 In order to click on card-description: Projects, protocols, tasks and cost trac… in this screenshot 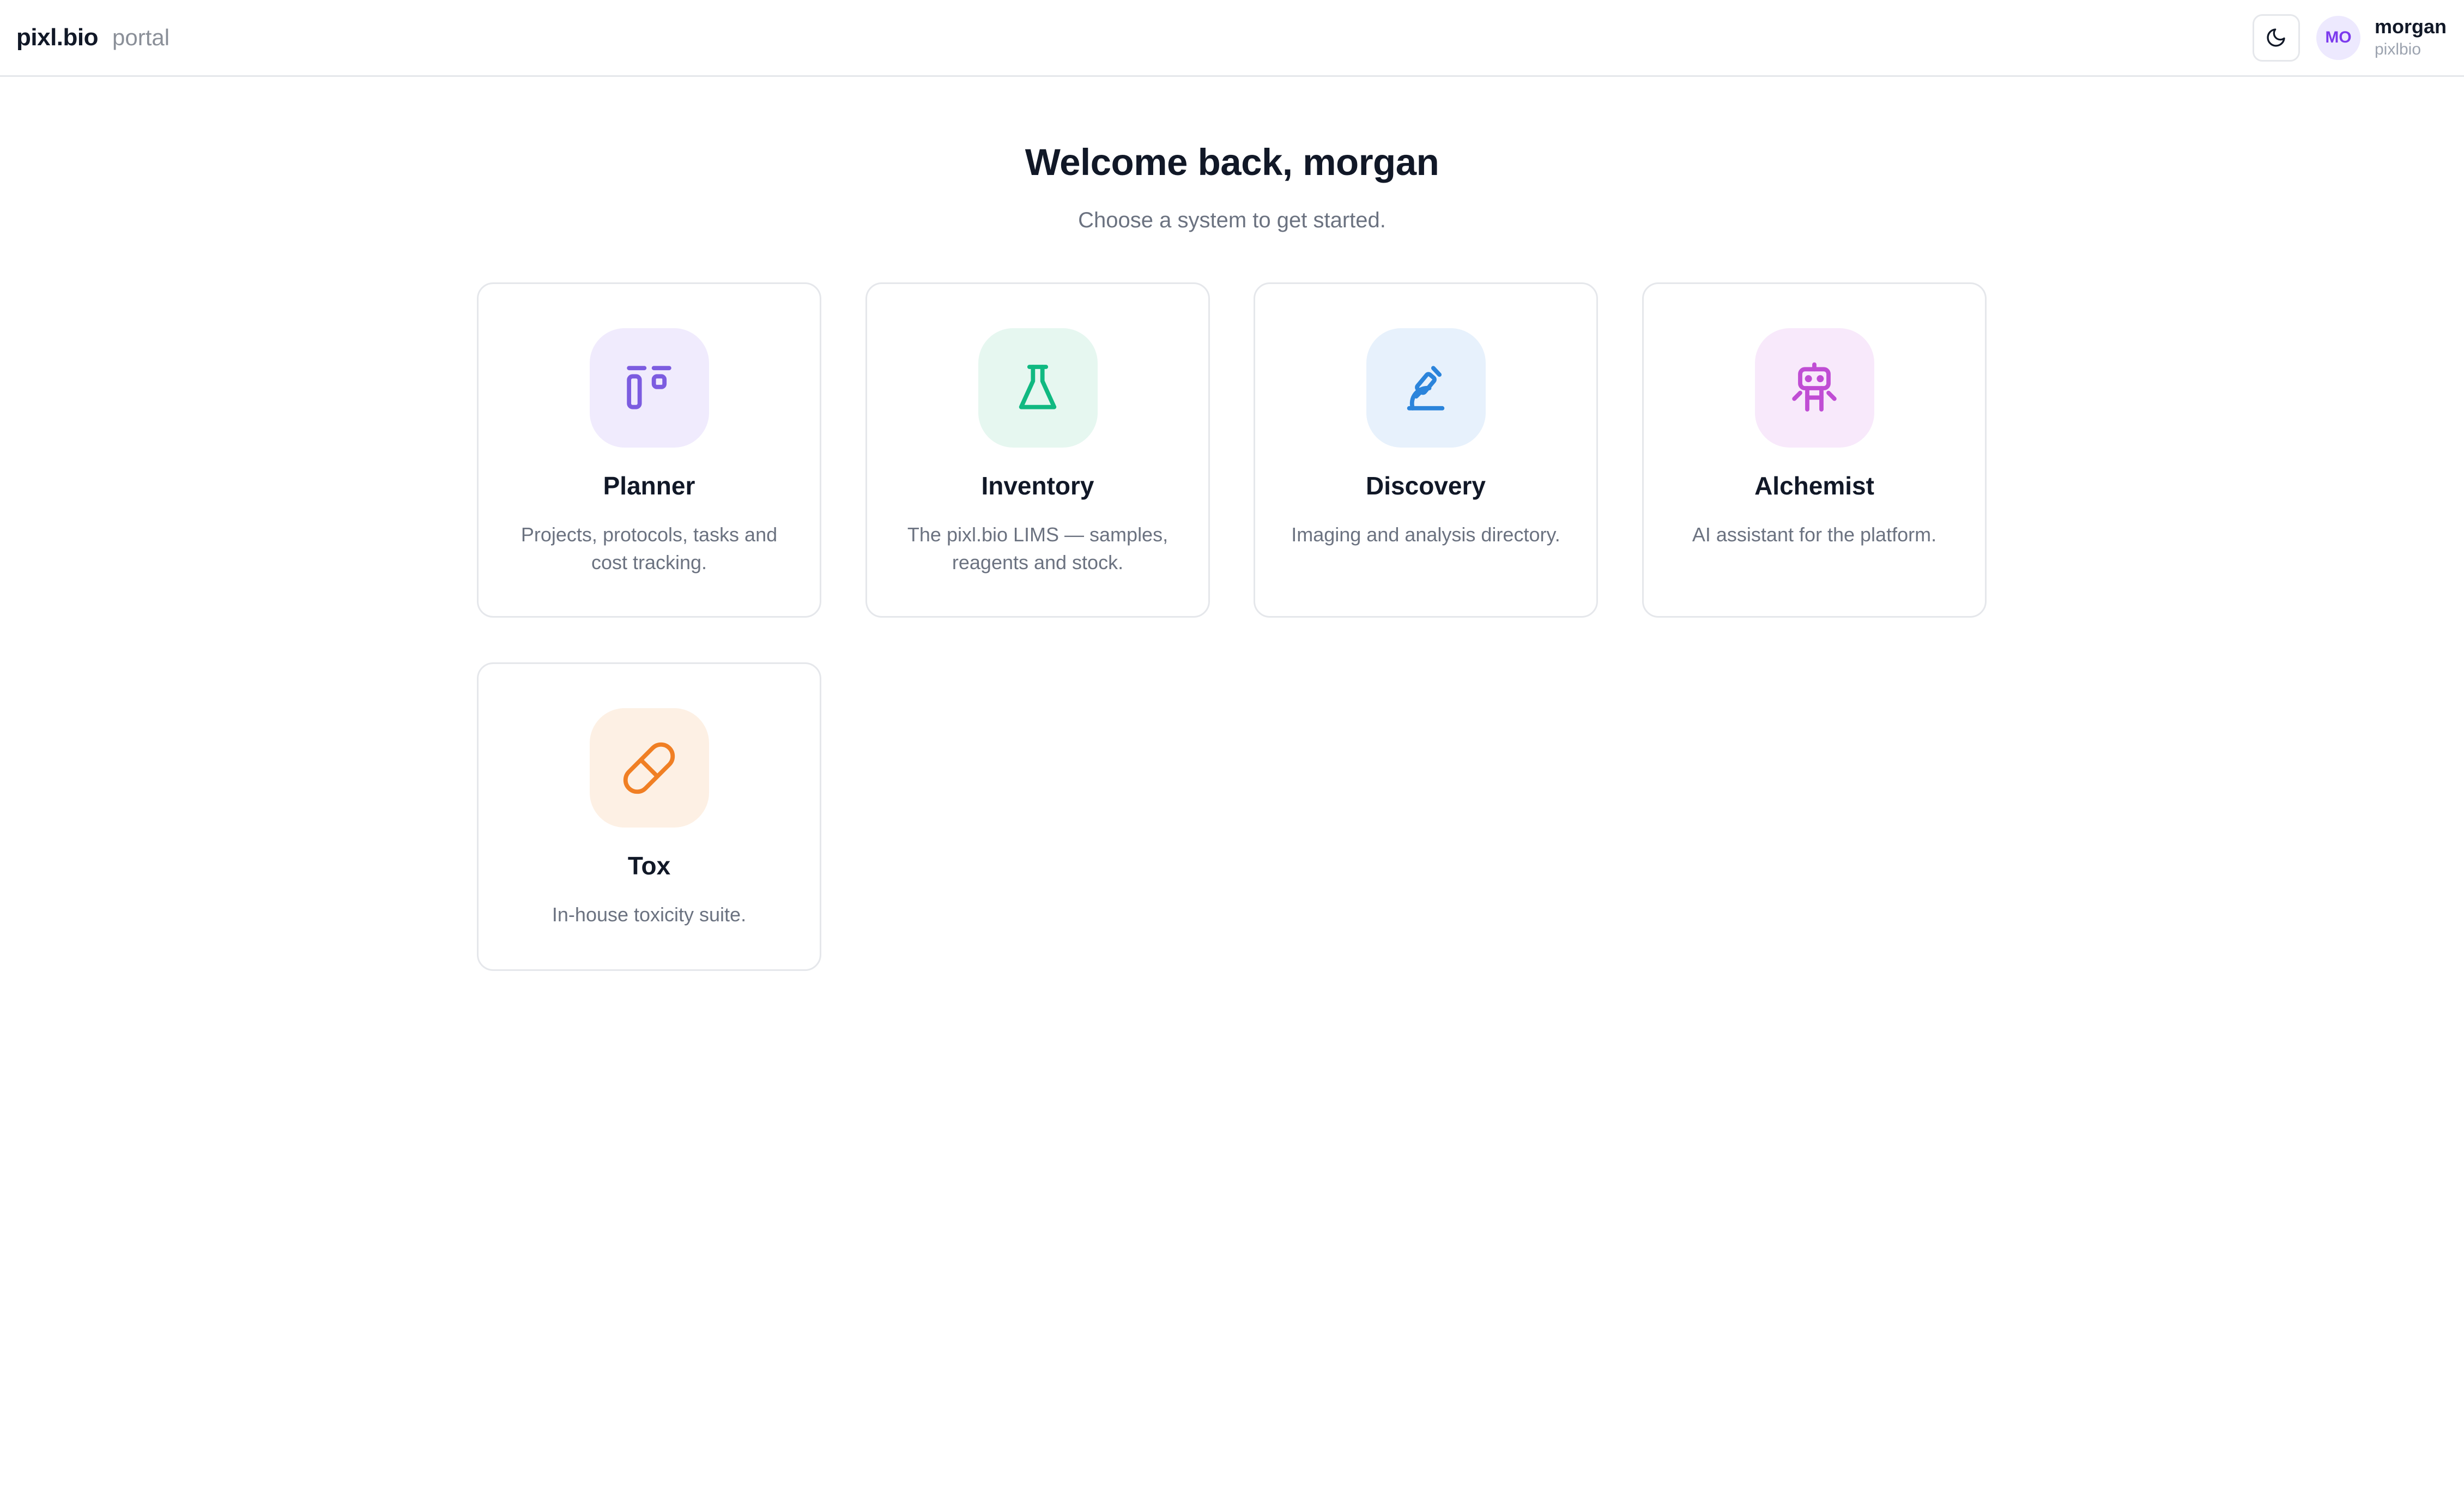, I will do `click(649, 548)`.